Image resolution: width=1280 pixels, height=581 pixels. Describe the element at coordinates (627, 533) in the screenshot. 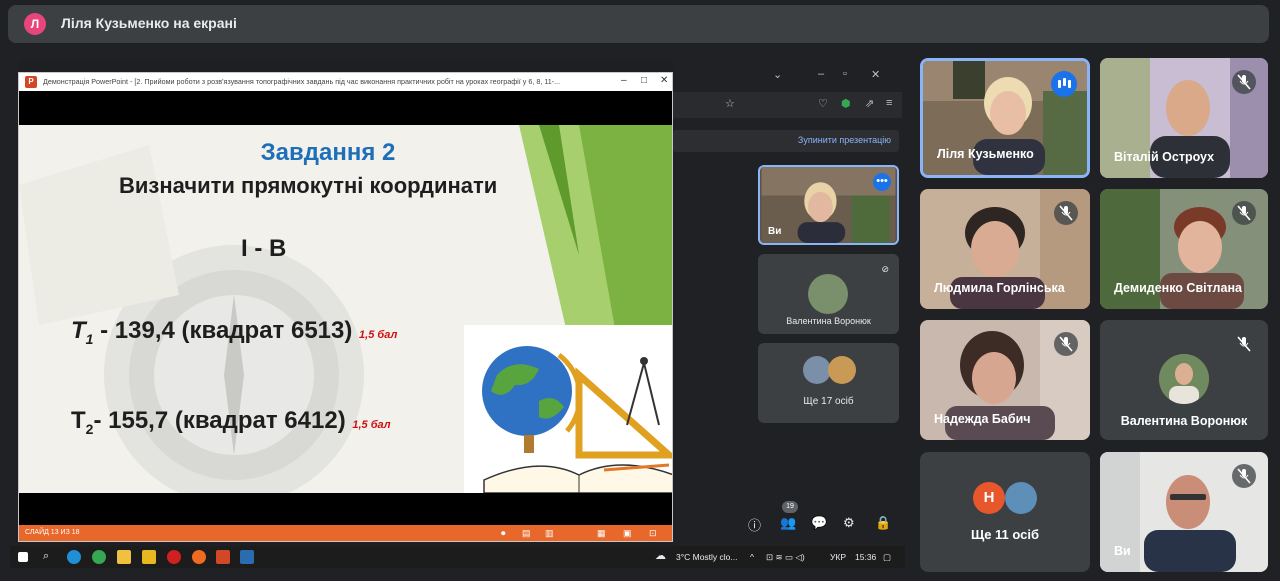

I see `reading-view-icon: ▣` at that location.